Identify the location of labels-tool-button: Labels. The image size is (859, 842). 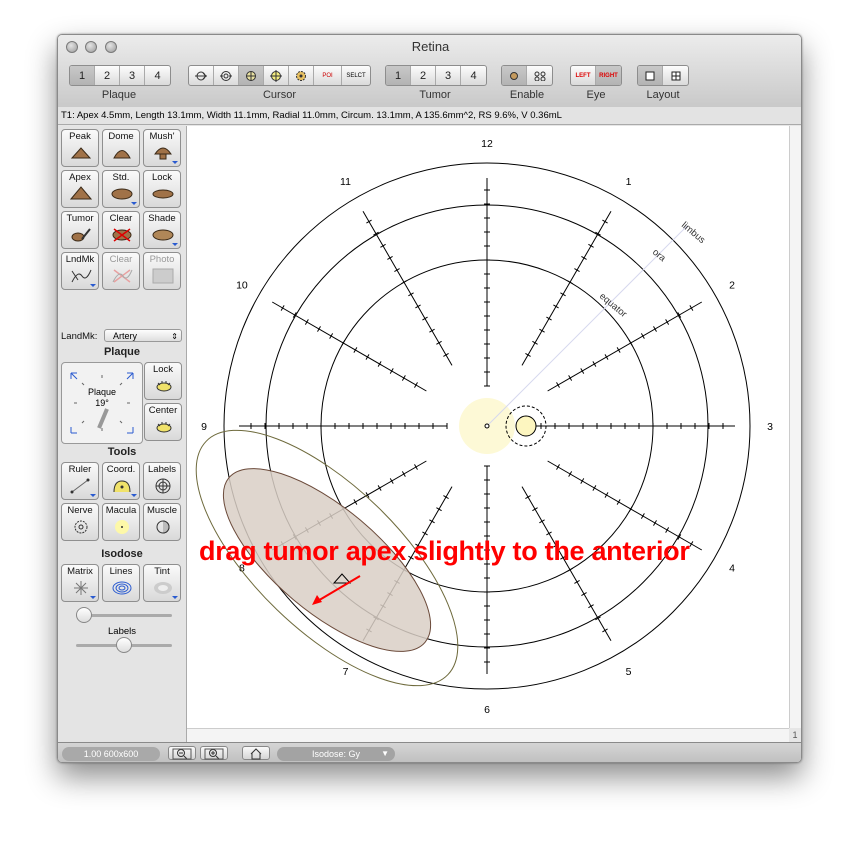
(162, 481).